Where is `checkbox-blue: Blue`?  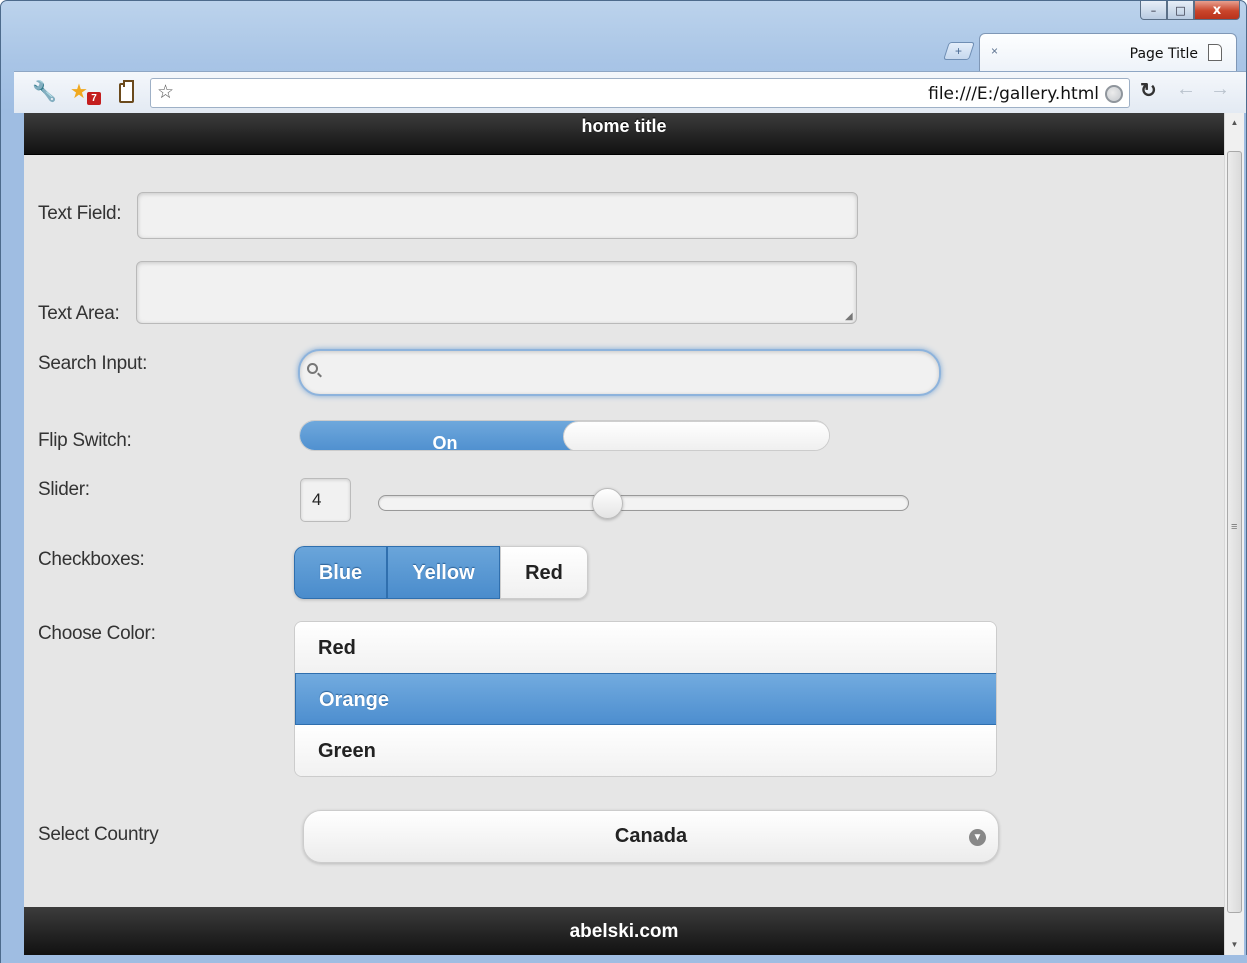
checkbox-blue: Blue is located at coordinates (340, 572).